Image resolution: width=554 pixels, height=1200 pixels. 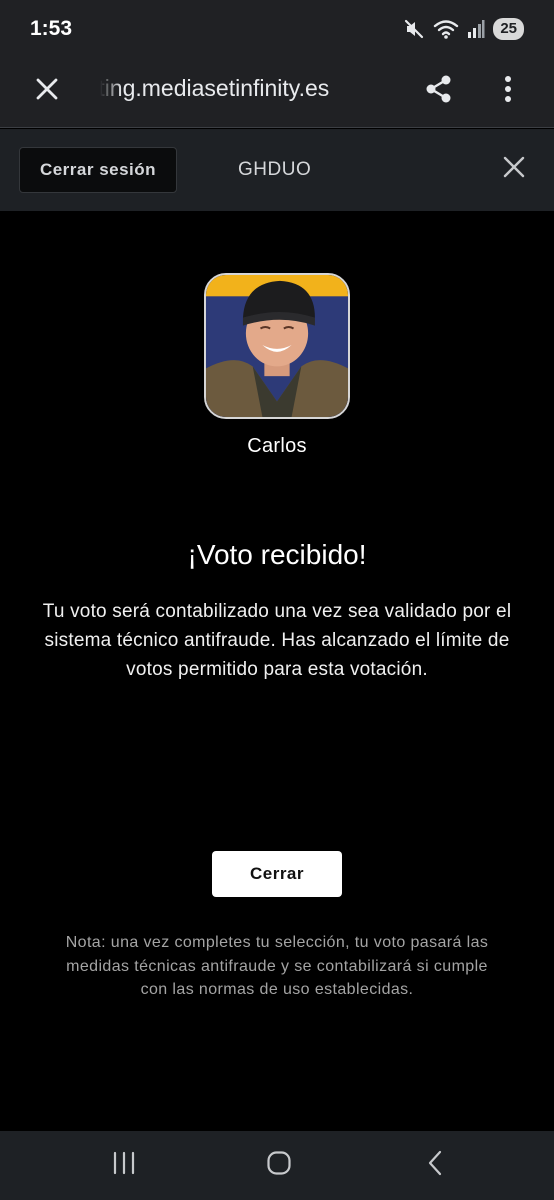 I want to click on mute-icon, so click(x=414, y=29).